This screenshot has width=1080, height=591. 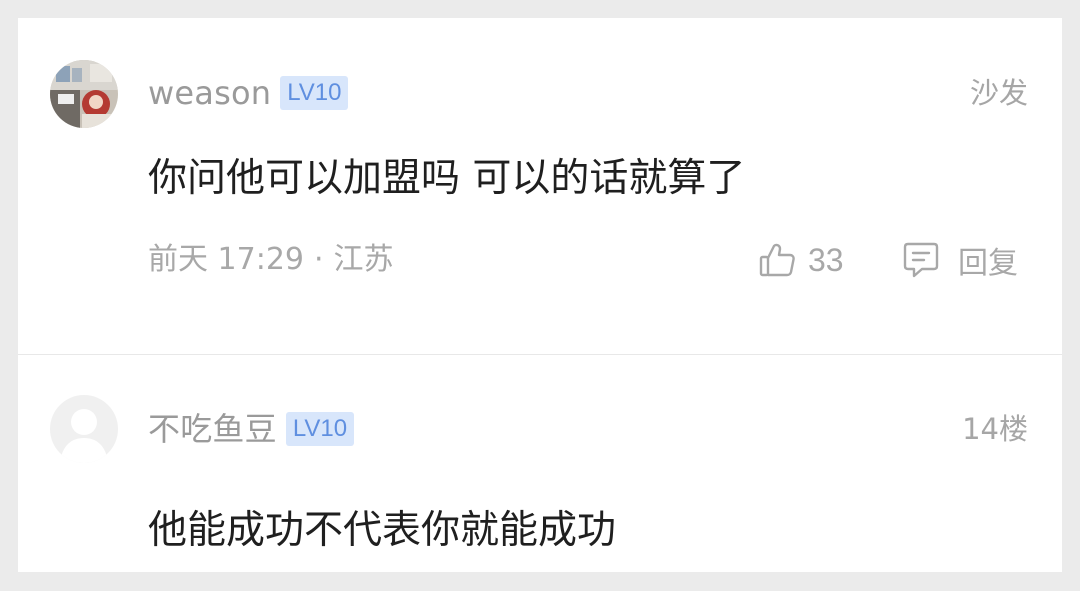 I want to click on user-info: 不吃鱼豆 LV10, so click(x=251, y=429).